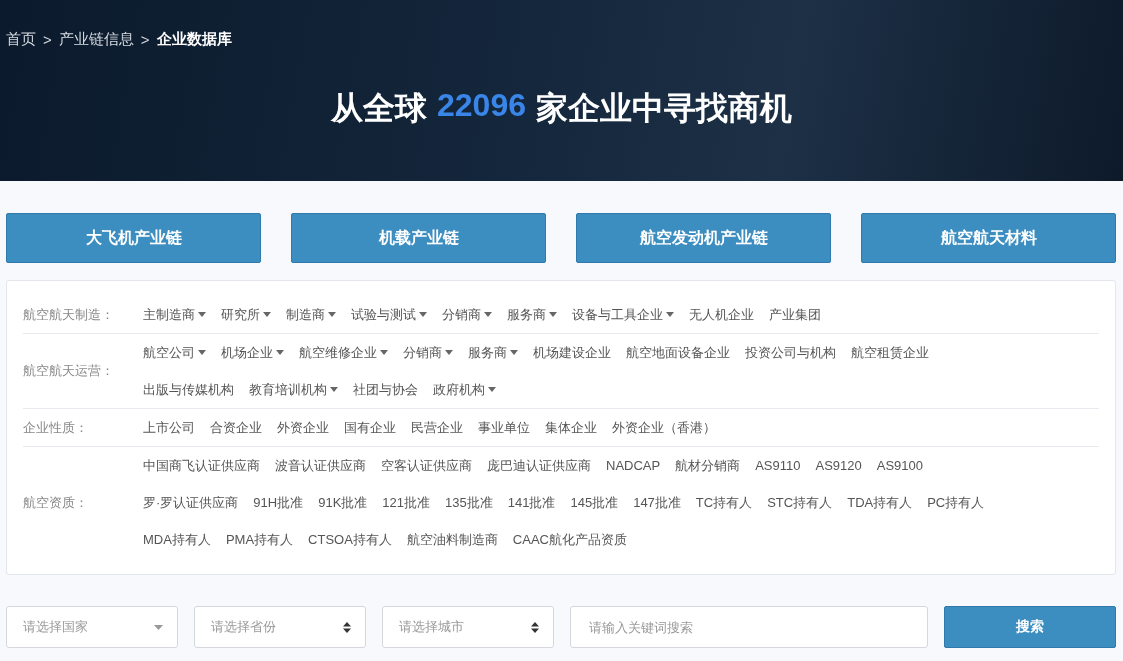  Describe the element at coordinates (343, 502) in the screenshot. I see `filter-option: 91K批准` at that location.